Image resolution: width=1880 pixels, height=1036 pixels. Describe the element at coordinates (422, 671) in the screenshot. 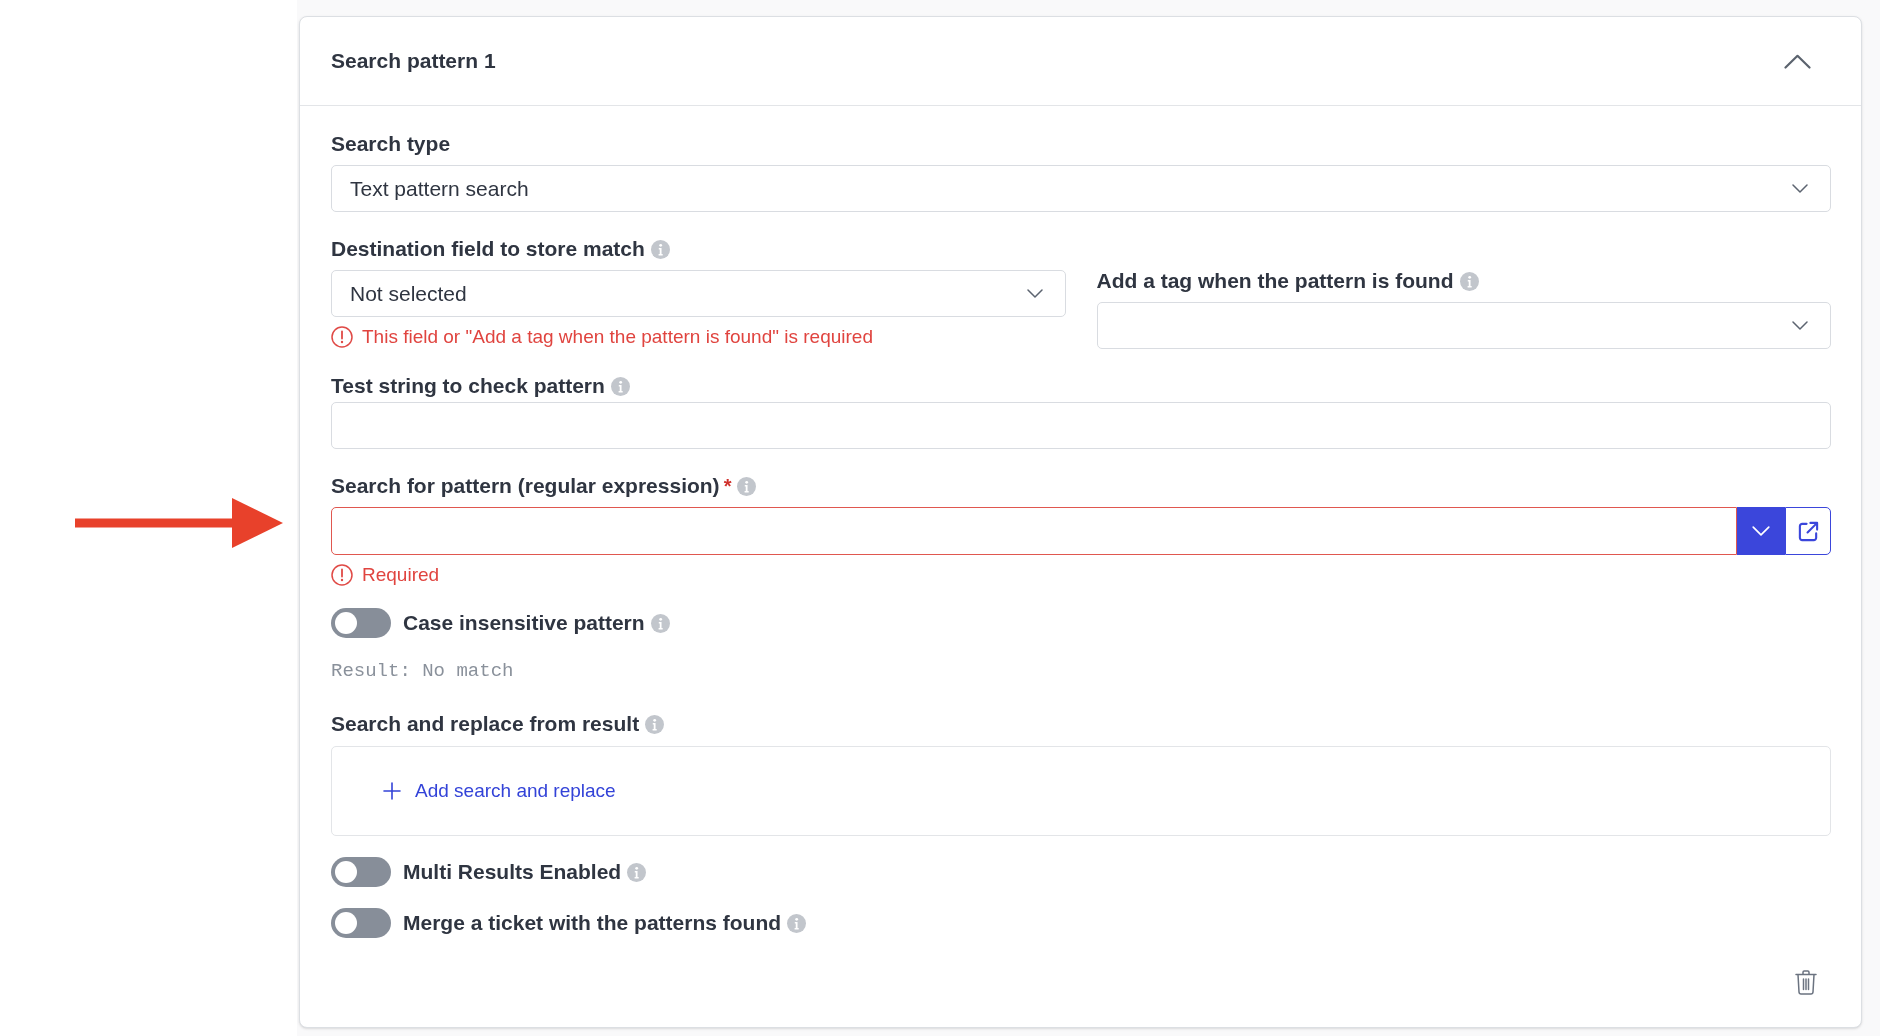

I see `result-text: Result: No match` at that location.